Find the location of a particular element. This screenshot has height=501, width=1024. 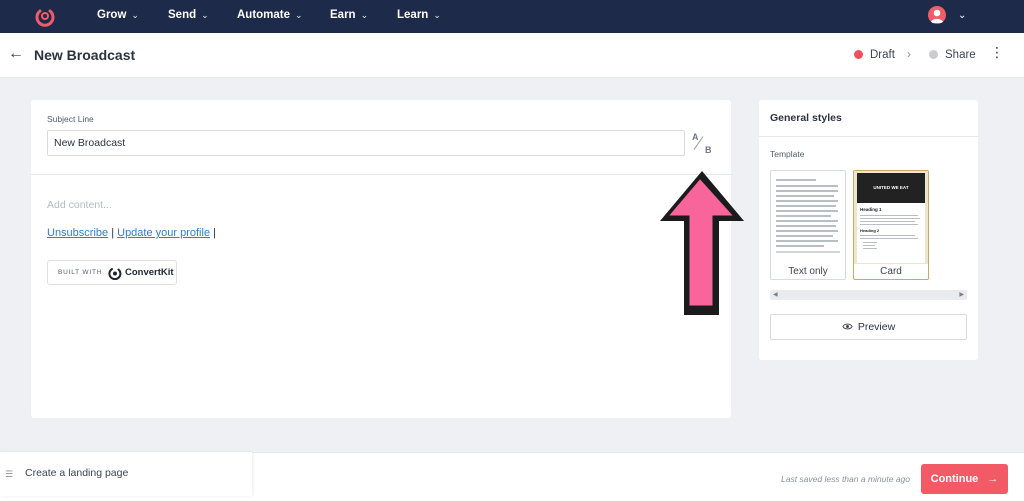

continue-button: Continue → is located at coordinates (964, 479).